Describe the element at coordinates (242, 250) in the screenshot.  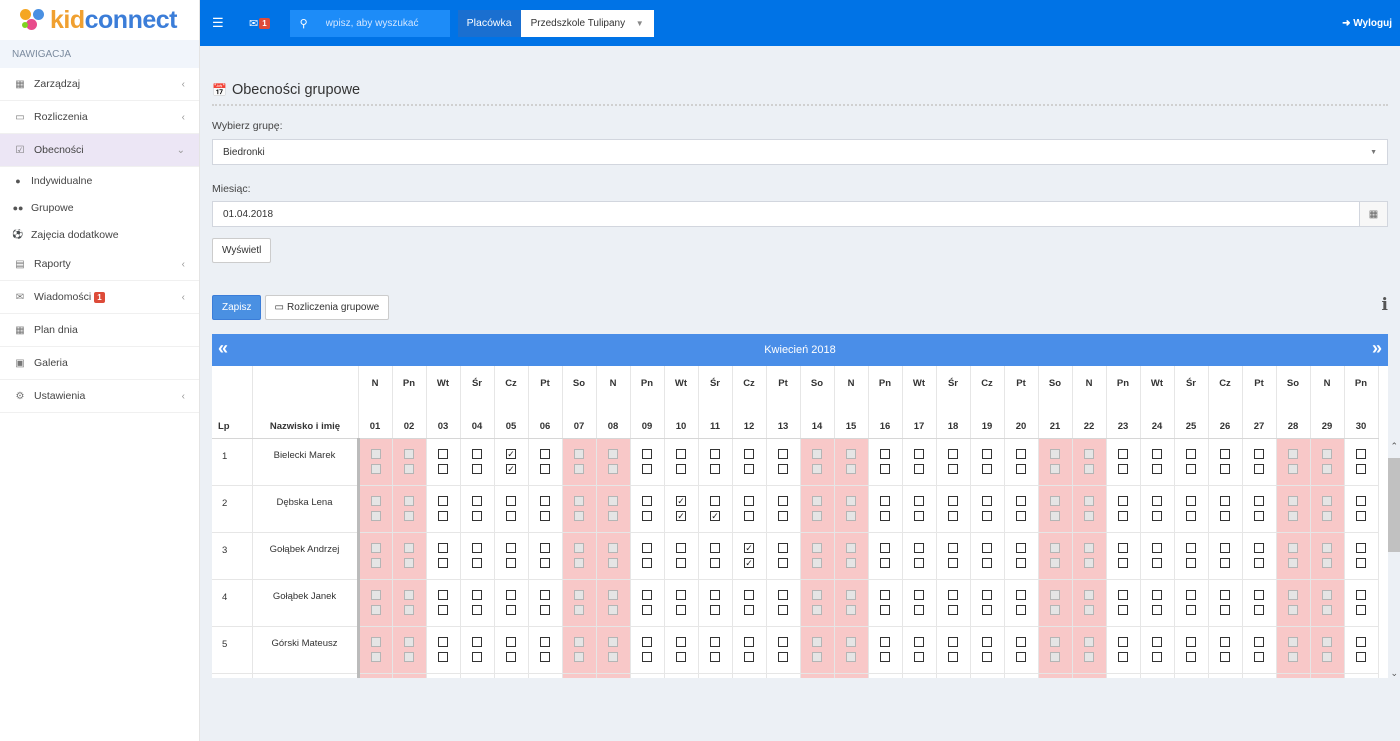
I see `show-button: Wyświetl` at that location.